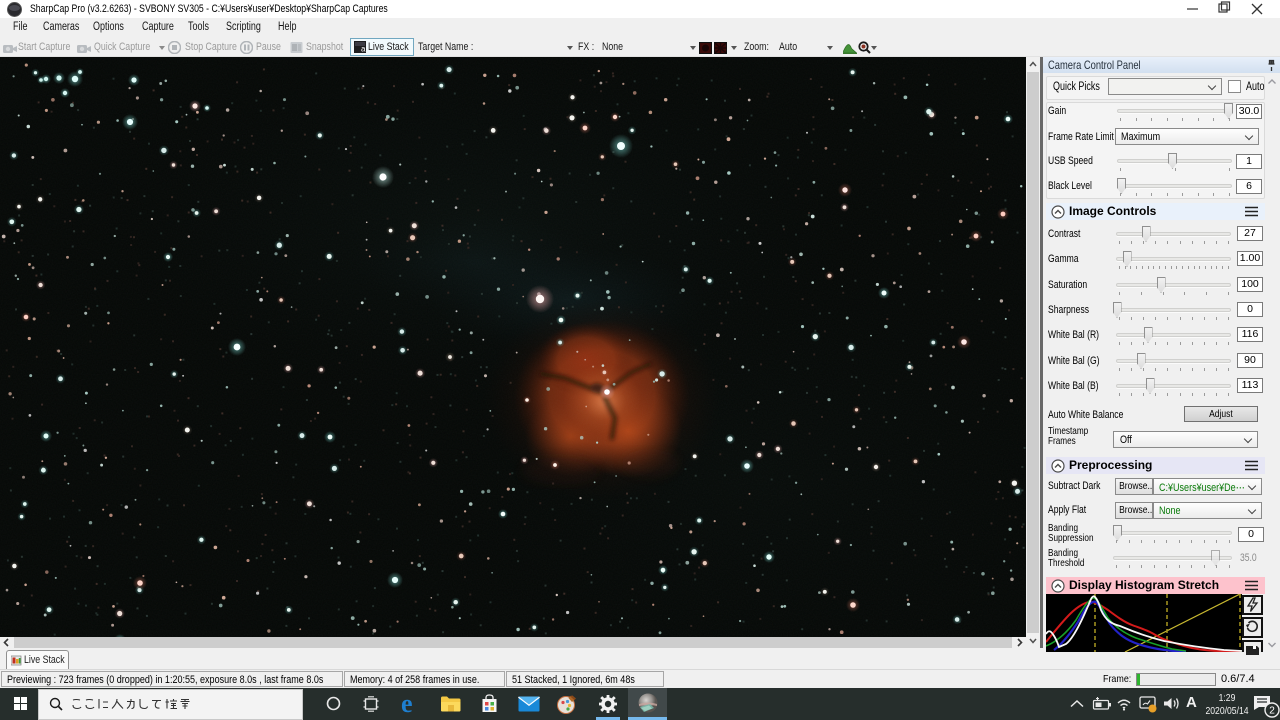 This screenshot has height=720, width=1280. What do you see at coordinates (363, 49) in the screenshot?
I see `svg-text: a` at bounding box center [363, 49].